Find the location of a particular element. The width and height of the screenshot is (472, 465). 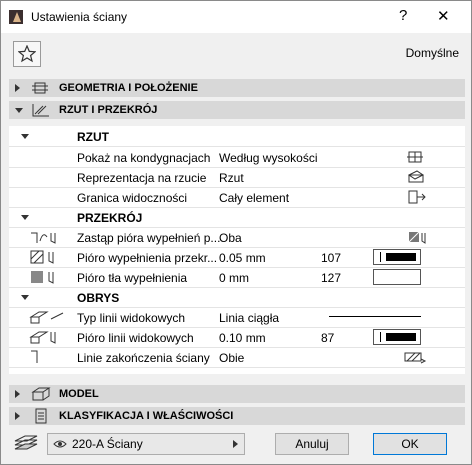

pen-number: 87 is located at coordinates (327, 338).